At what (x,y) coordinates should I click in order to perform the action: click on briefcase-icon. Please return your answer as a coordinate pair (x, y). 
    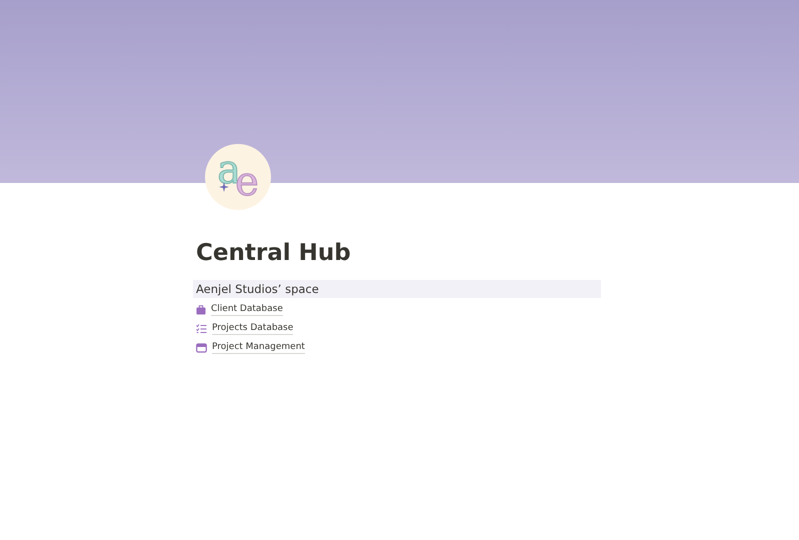
    Looking at the image, I should click on (201, 309).